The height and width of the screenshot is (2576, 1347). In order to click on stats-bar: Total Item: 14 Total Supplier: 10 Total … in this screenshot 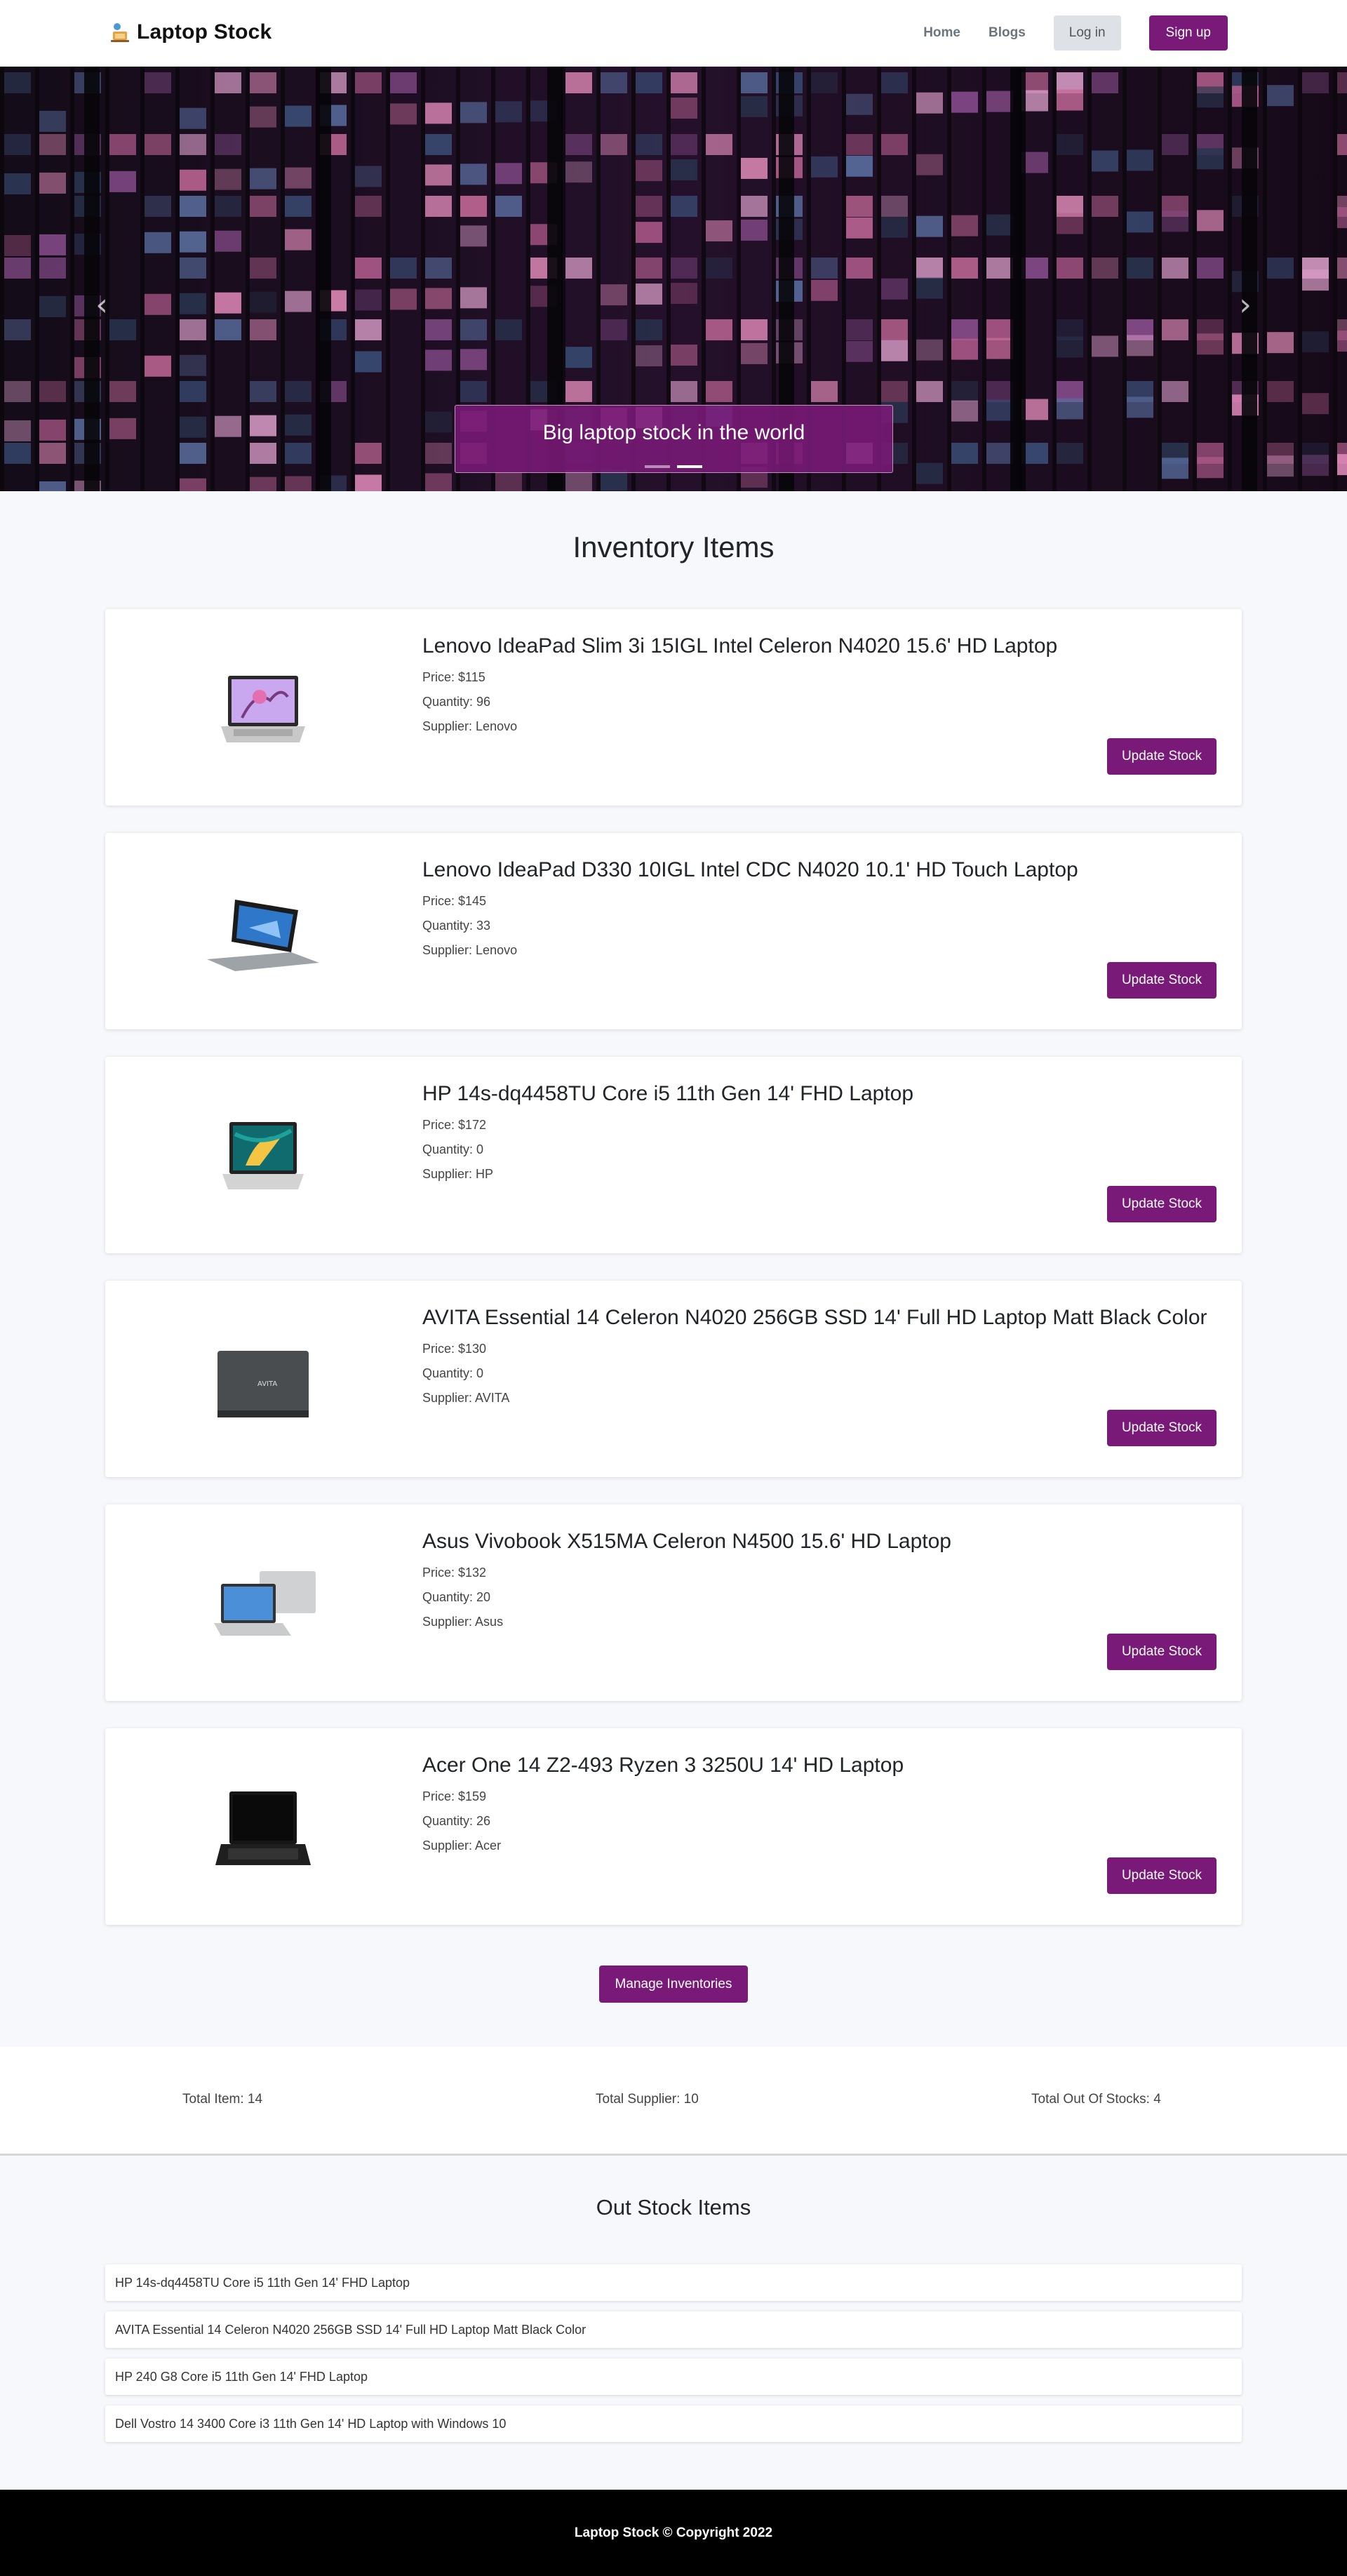, I will do `click(673, 2101)`.